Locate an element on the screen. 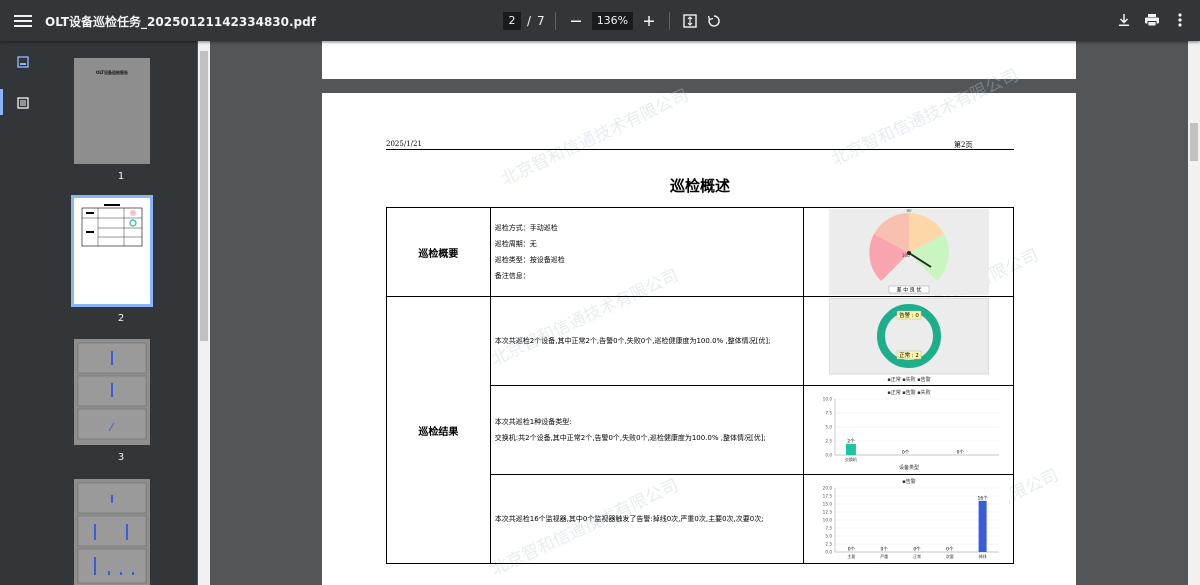  bar-掉线 is located at coordinates (982, 526).